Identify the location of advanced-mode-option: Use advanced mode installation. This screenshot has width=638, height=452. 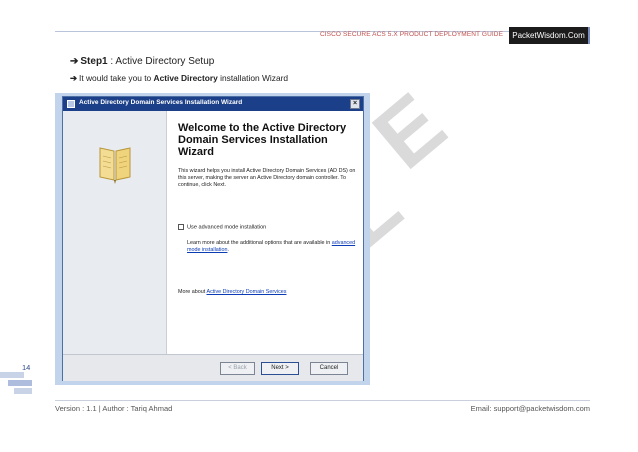
(222, 227).